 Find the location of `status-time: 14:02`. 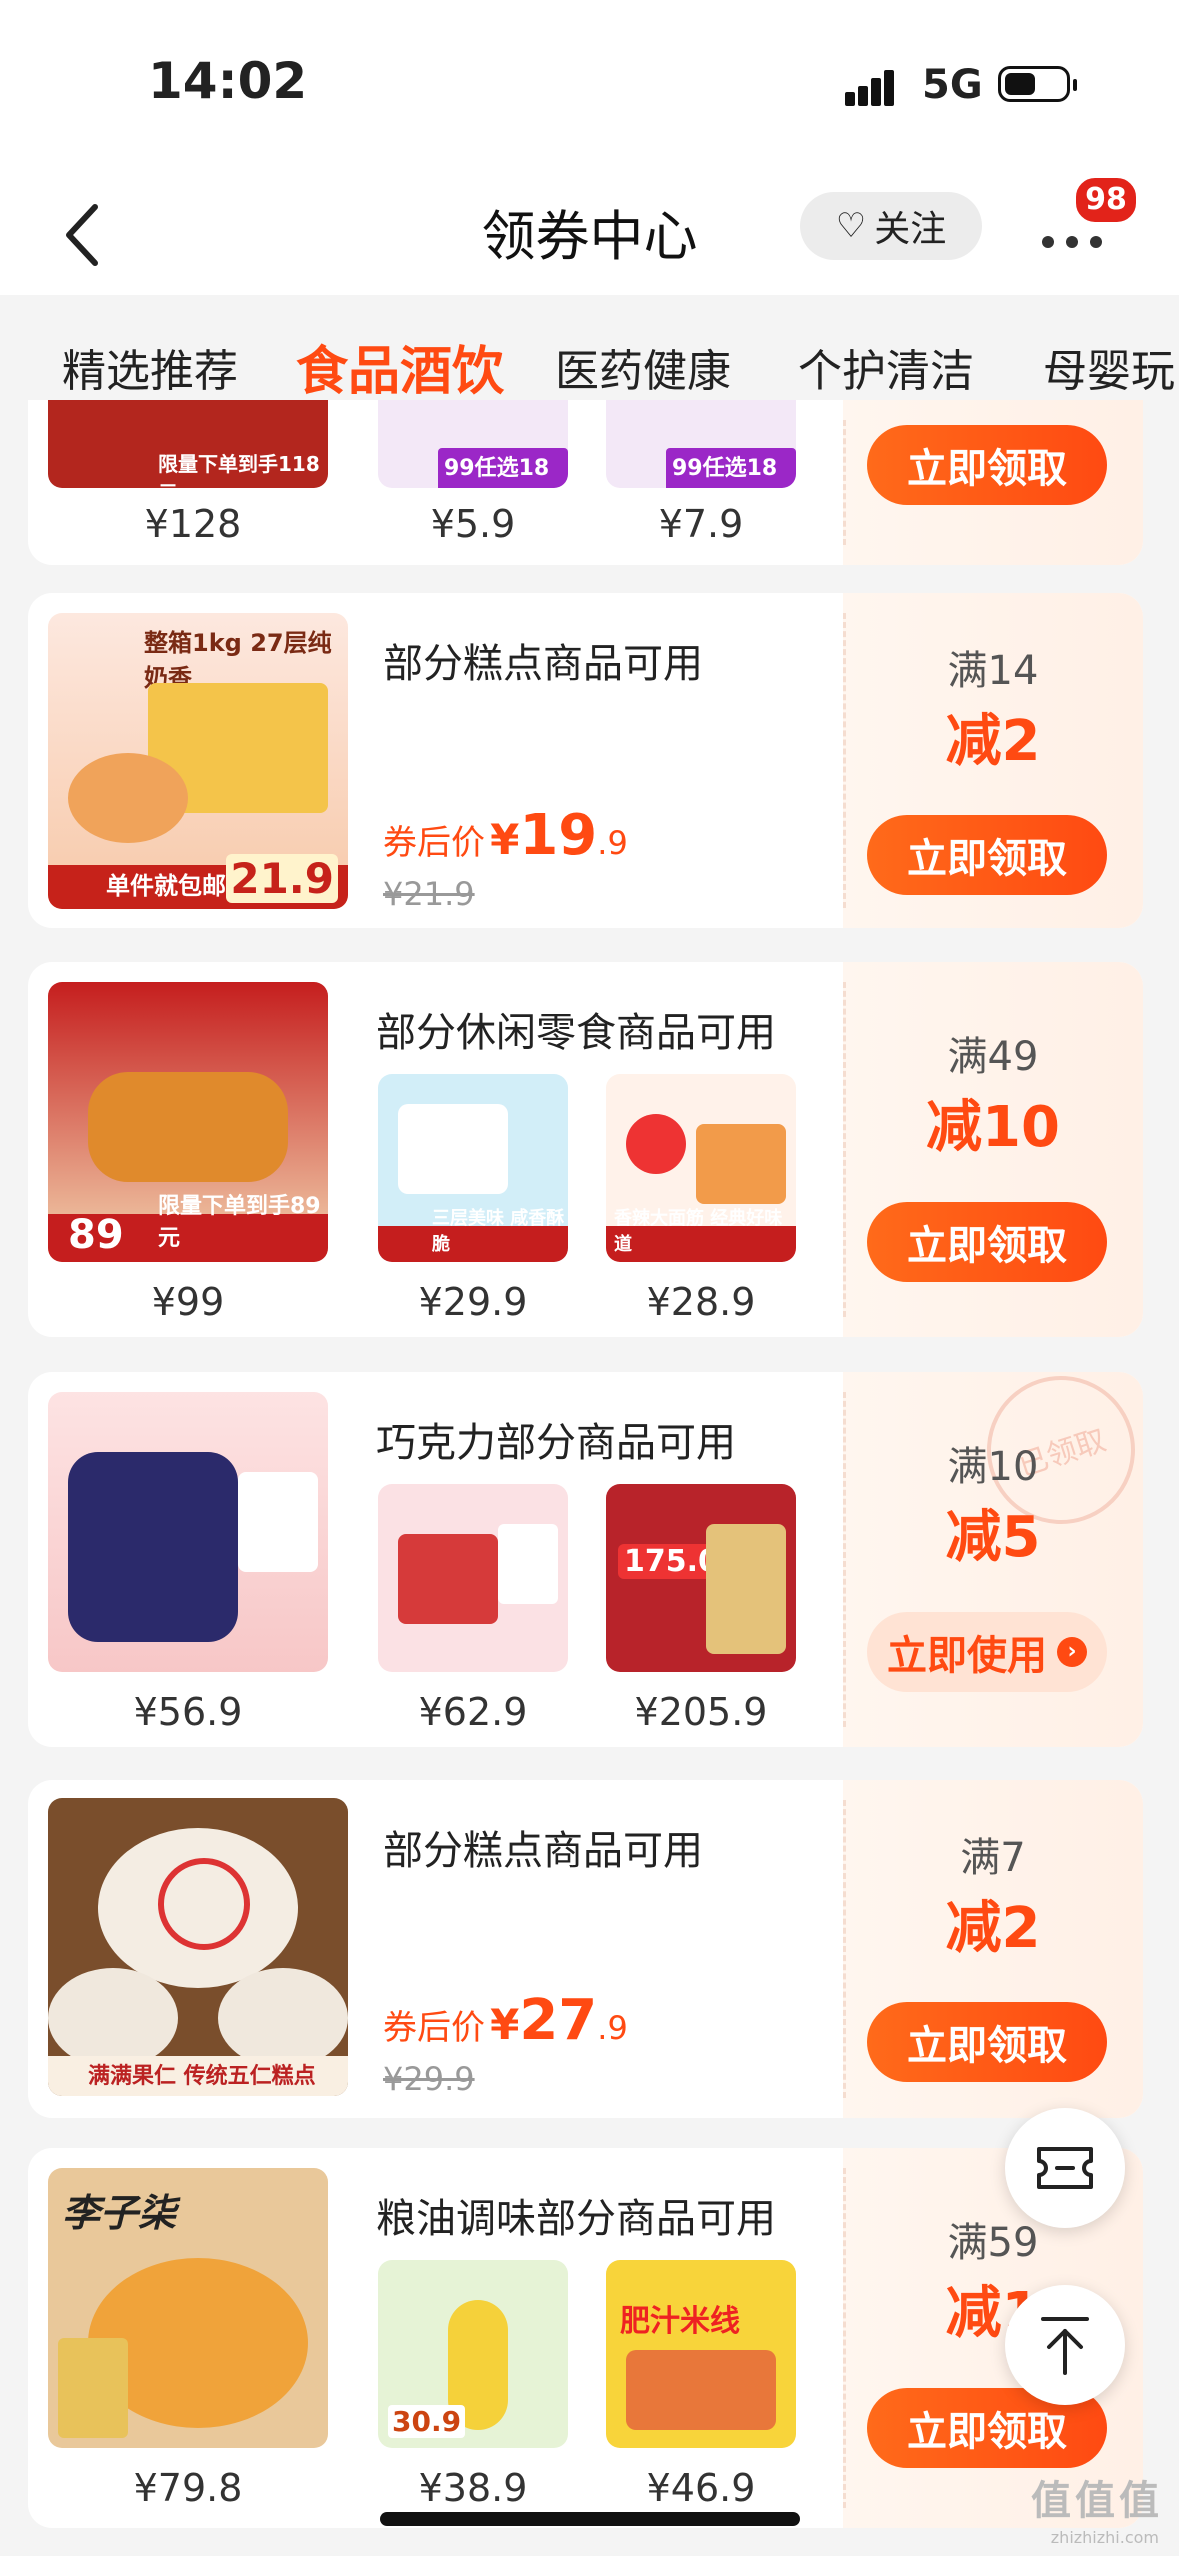

status-time: 14:02 is located at coordinates (228, 81).